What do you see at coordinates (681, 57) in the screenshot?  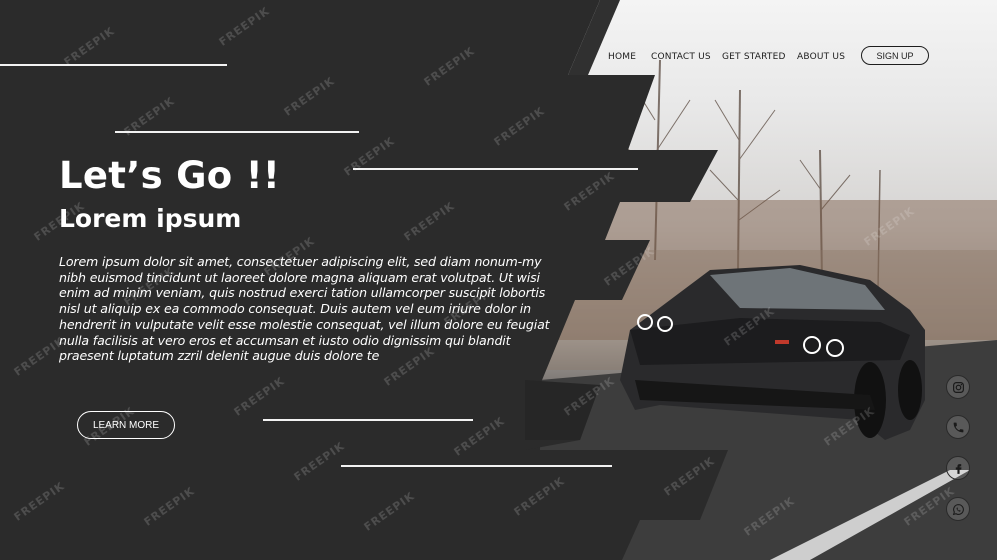 I see `nav-contact-us: CONTACT US` at bounding box center [681, 57].